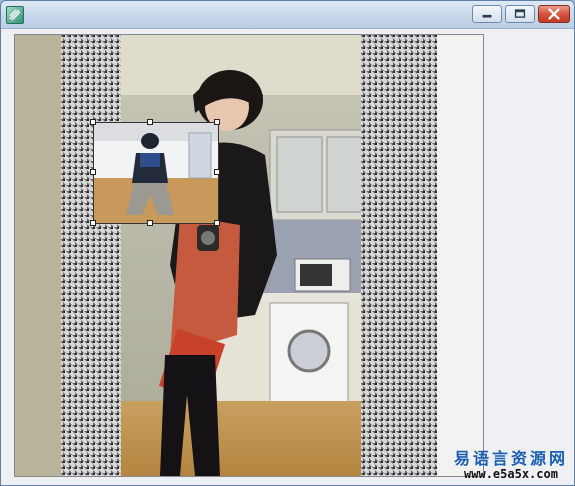  Describe the element at coordinates (93, 172) in the screenshot. I see `selection-handle-ml` at that location.